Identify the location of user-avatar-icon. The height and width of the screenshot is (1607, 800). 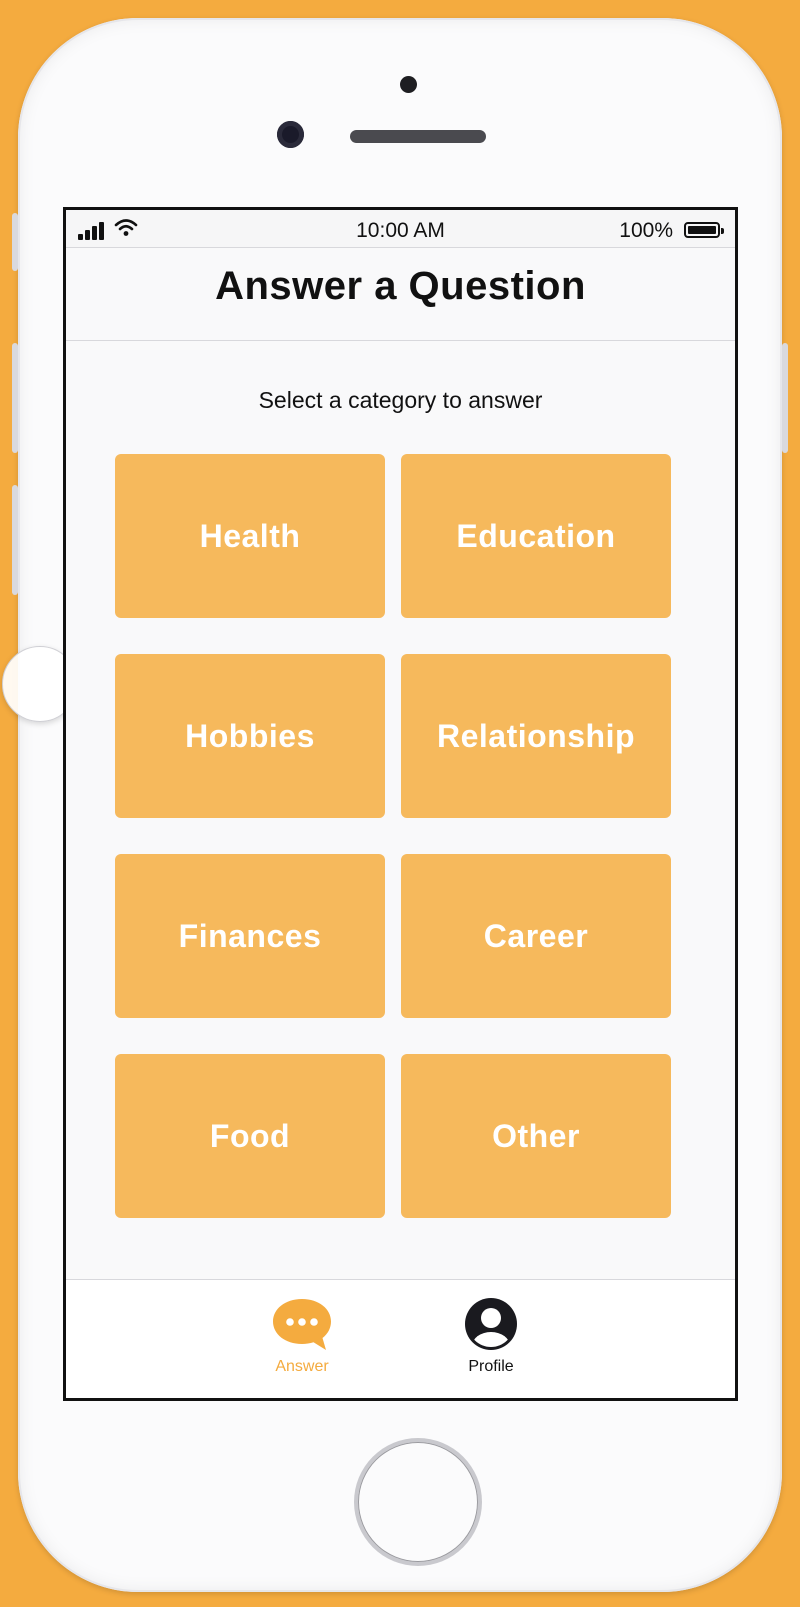
(491, 1324).